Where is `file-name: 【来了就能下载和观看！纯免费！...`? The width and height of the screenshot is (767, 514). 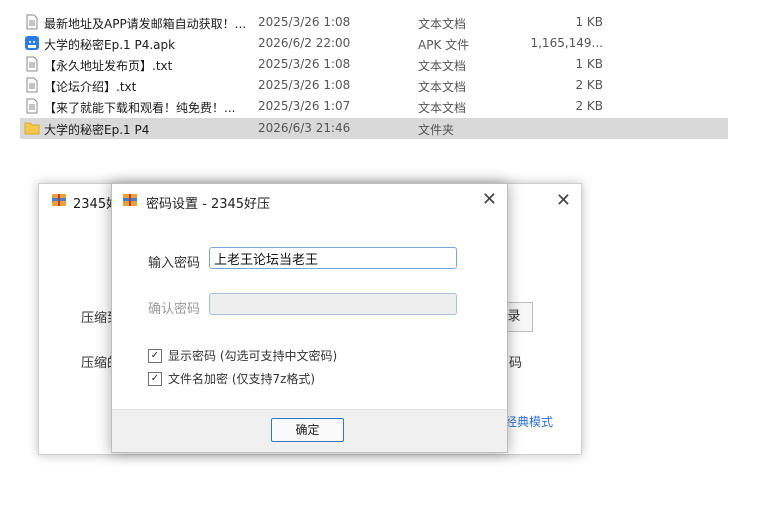
file-name: 【来了就能下载和观看！纯免费！... is located at coordinates (140, 108).